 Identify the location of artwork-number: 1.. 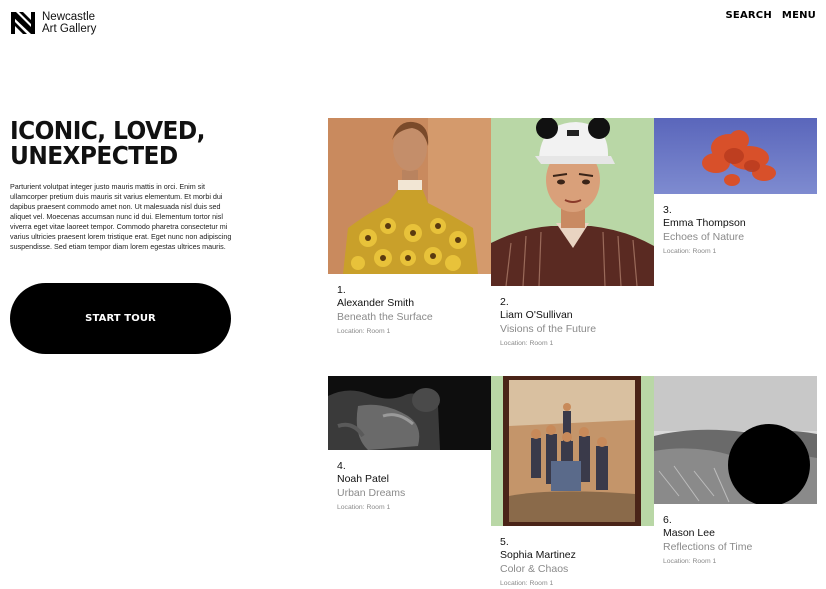
(341, 290).